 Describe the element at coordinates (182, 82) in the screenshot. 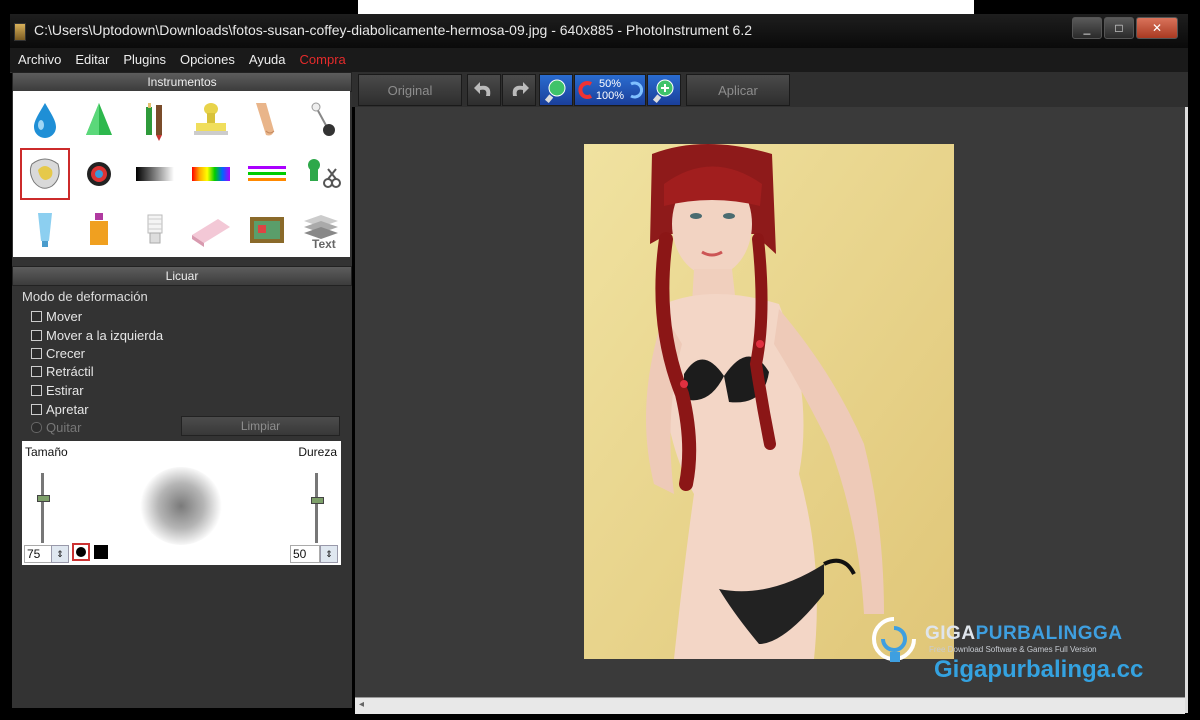

I see `instrumentos-header: Instrumentos` at that location.